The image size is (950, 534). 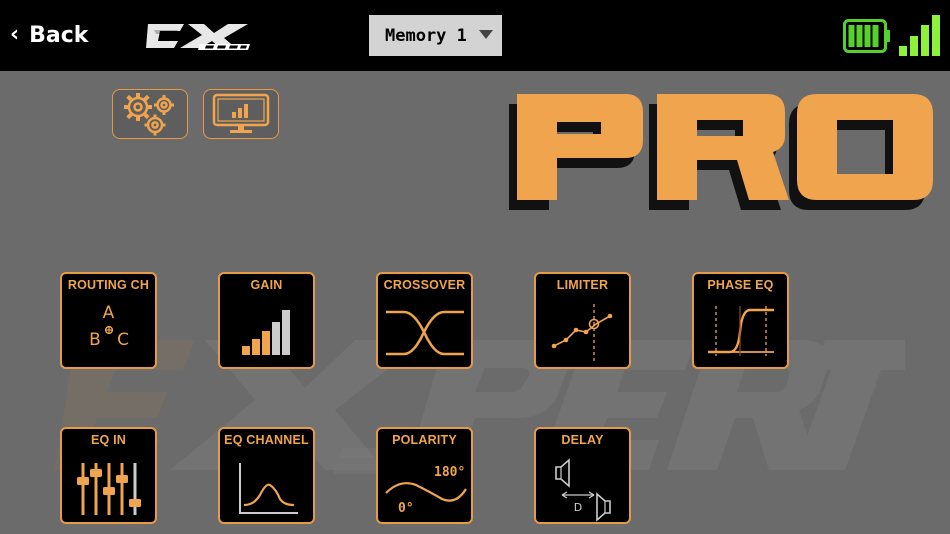 What do you see at coordinates (108, 440) in the screenshot?
I see `tile-title: EQ IN` at bounding box center [108, 440].